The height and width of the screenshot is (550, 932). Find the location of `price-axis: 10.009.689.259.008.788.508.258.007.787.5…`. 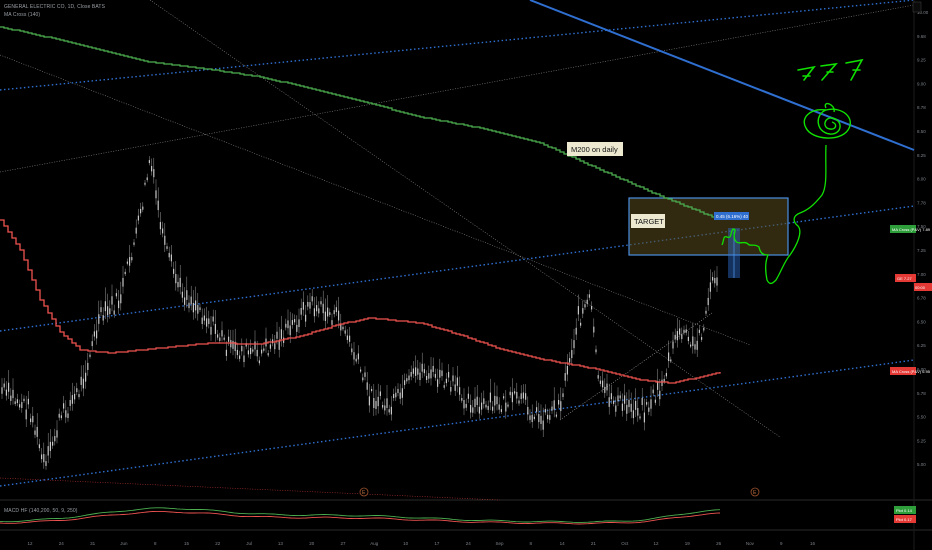

price-axis: 10.009.689.259.008.788.508.258.007.787.5… is located at coordinates (923, 238).